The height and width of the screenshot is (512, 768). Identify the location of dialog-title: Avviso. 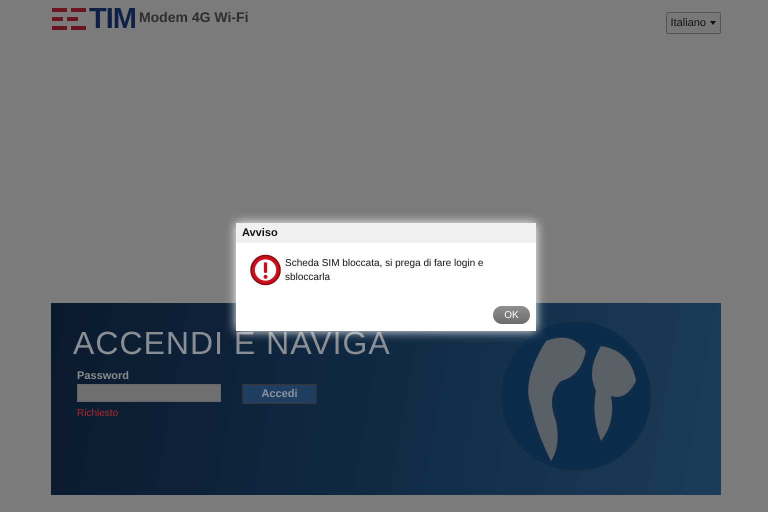
(386, 233).